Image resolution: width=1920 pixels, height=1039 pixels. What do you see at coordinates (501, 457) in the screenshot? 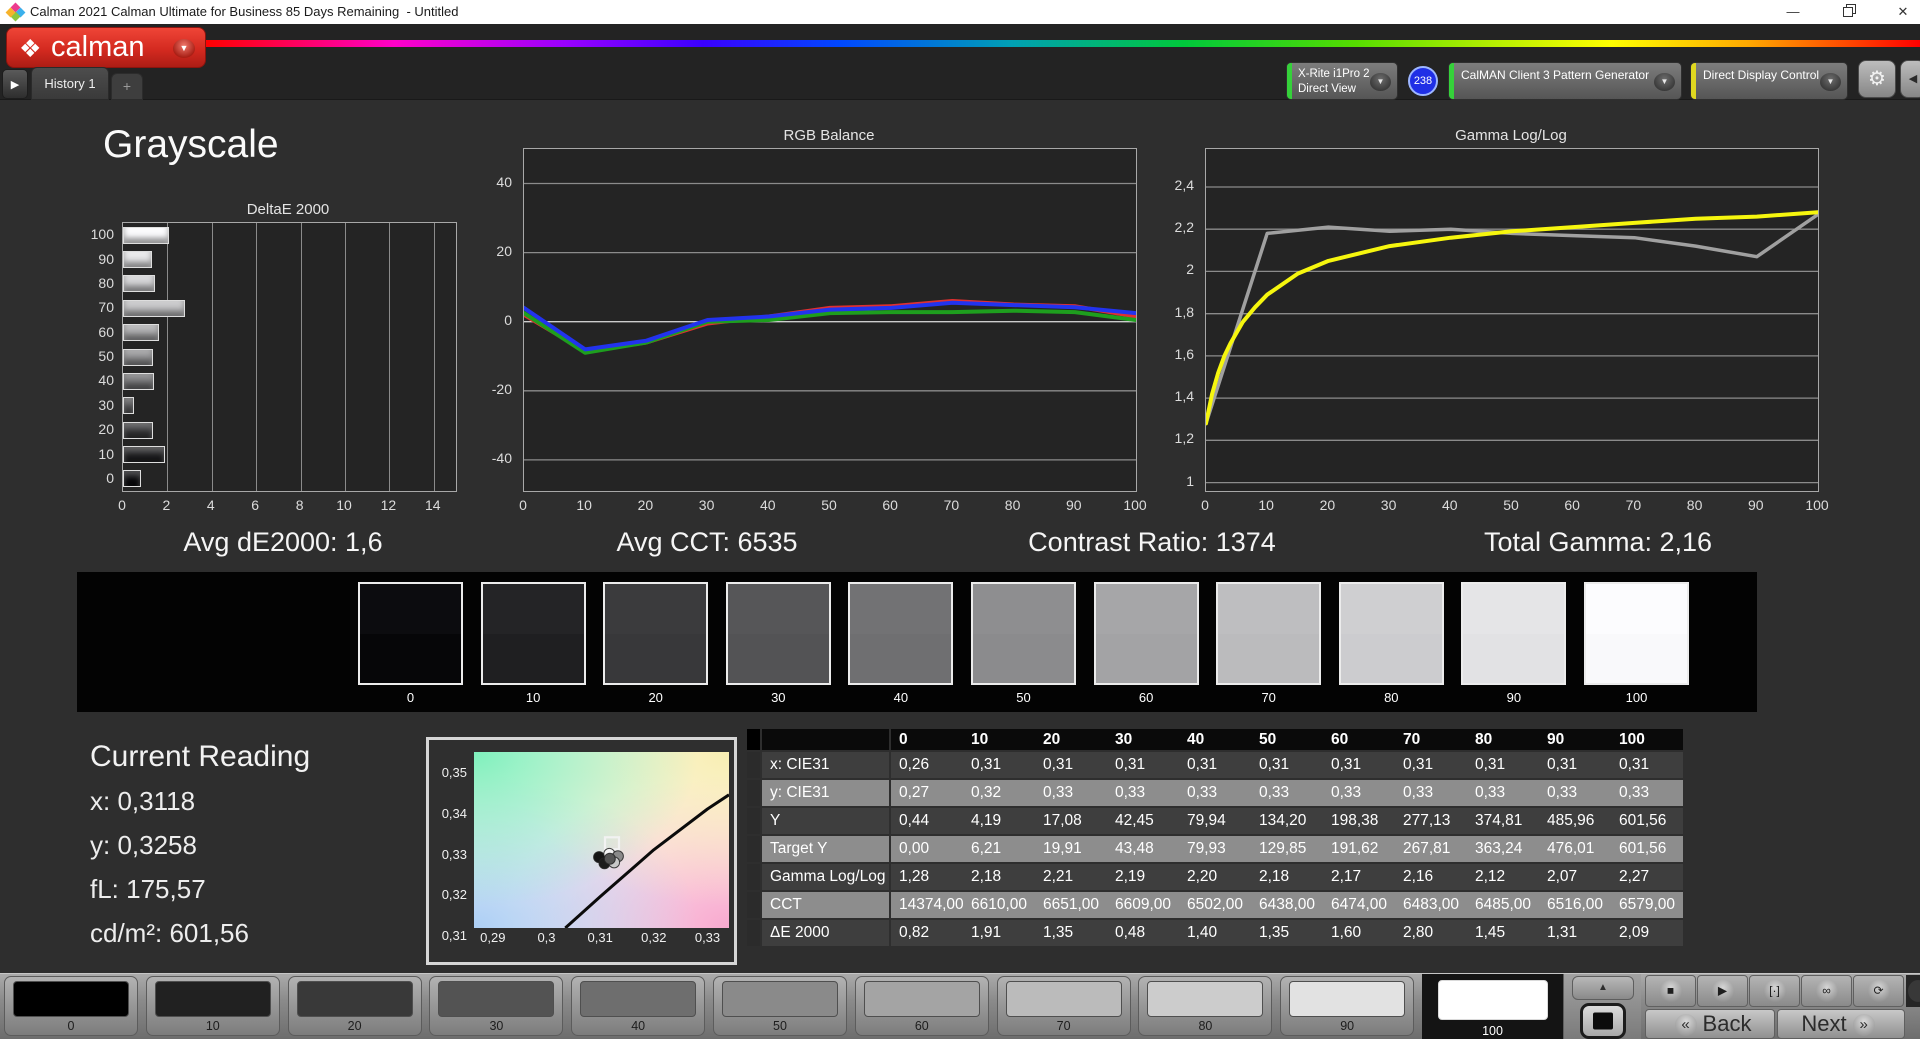
I see `axis-tick-label: -40` at bounding box center [501, 457].